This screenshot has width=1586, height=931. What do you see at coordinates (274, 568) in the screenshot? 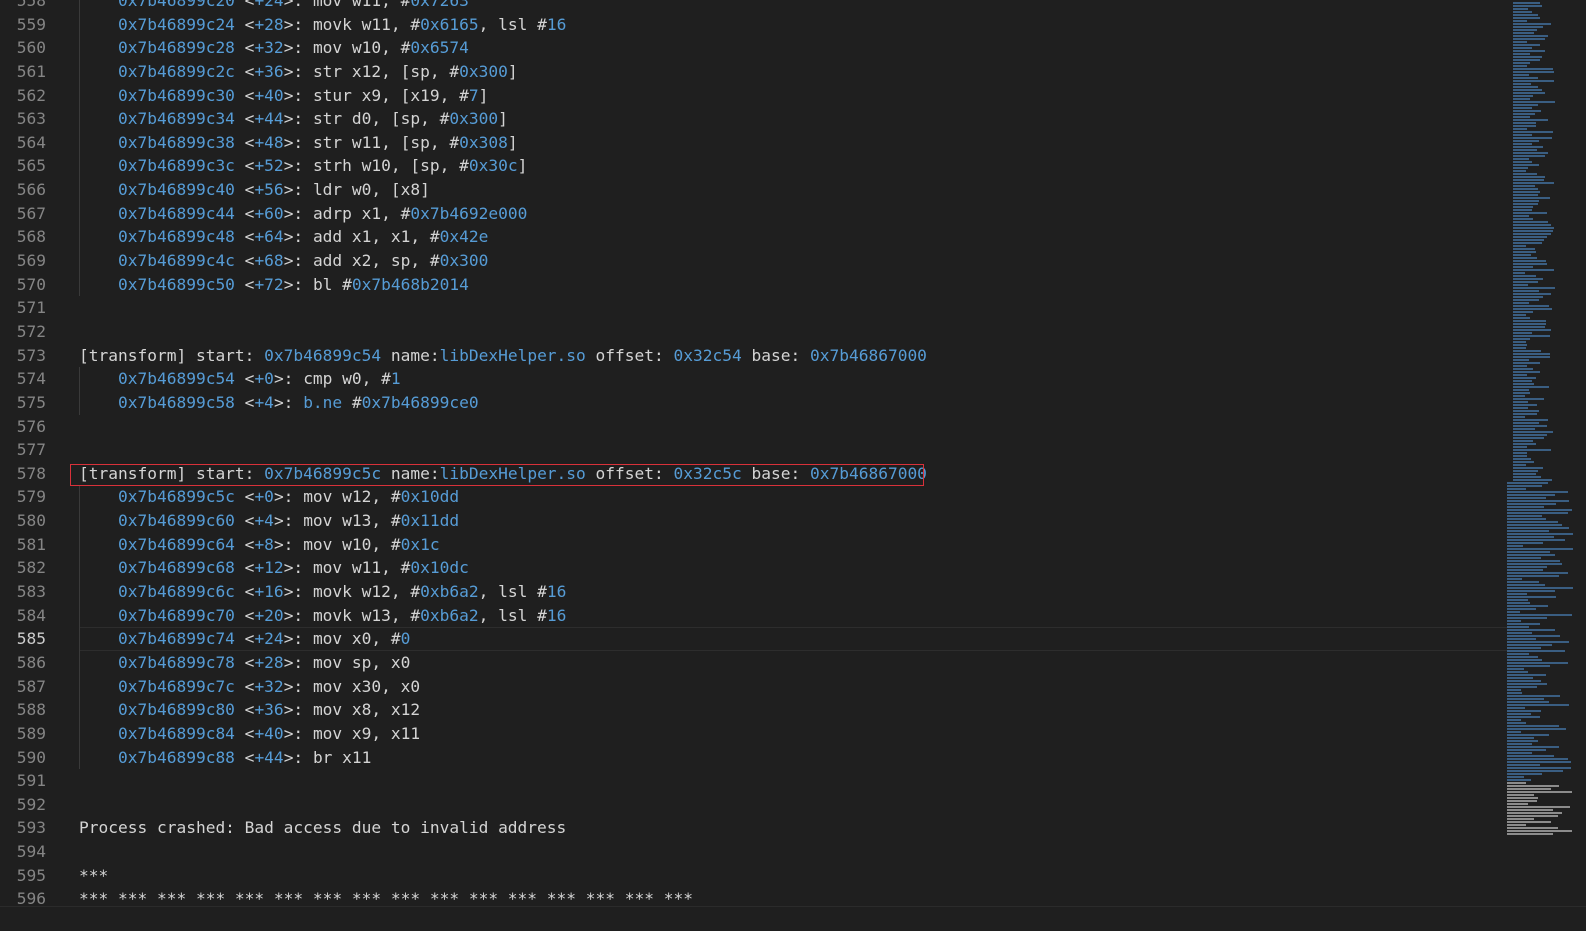
I see `line-content: 0x7b46899c68 <+12>: mov w11, #0x10dc` at bounding box center [274, 568].